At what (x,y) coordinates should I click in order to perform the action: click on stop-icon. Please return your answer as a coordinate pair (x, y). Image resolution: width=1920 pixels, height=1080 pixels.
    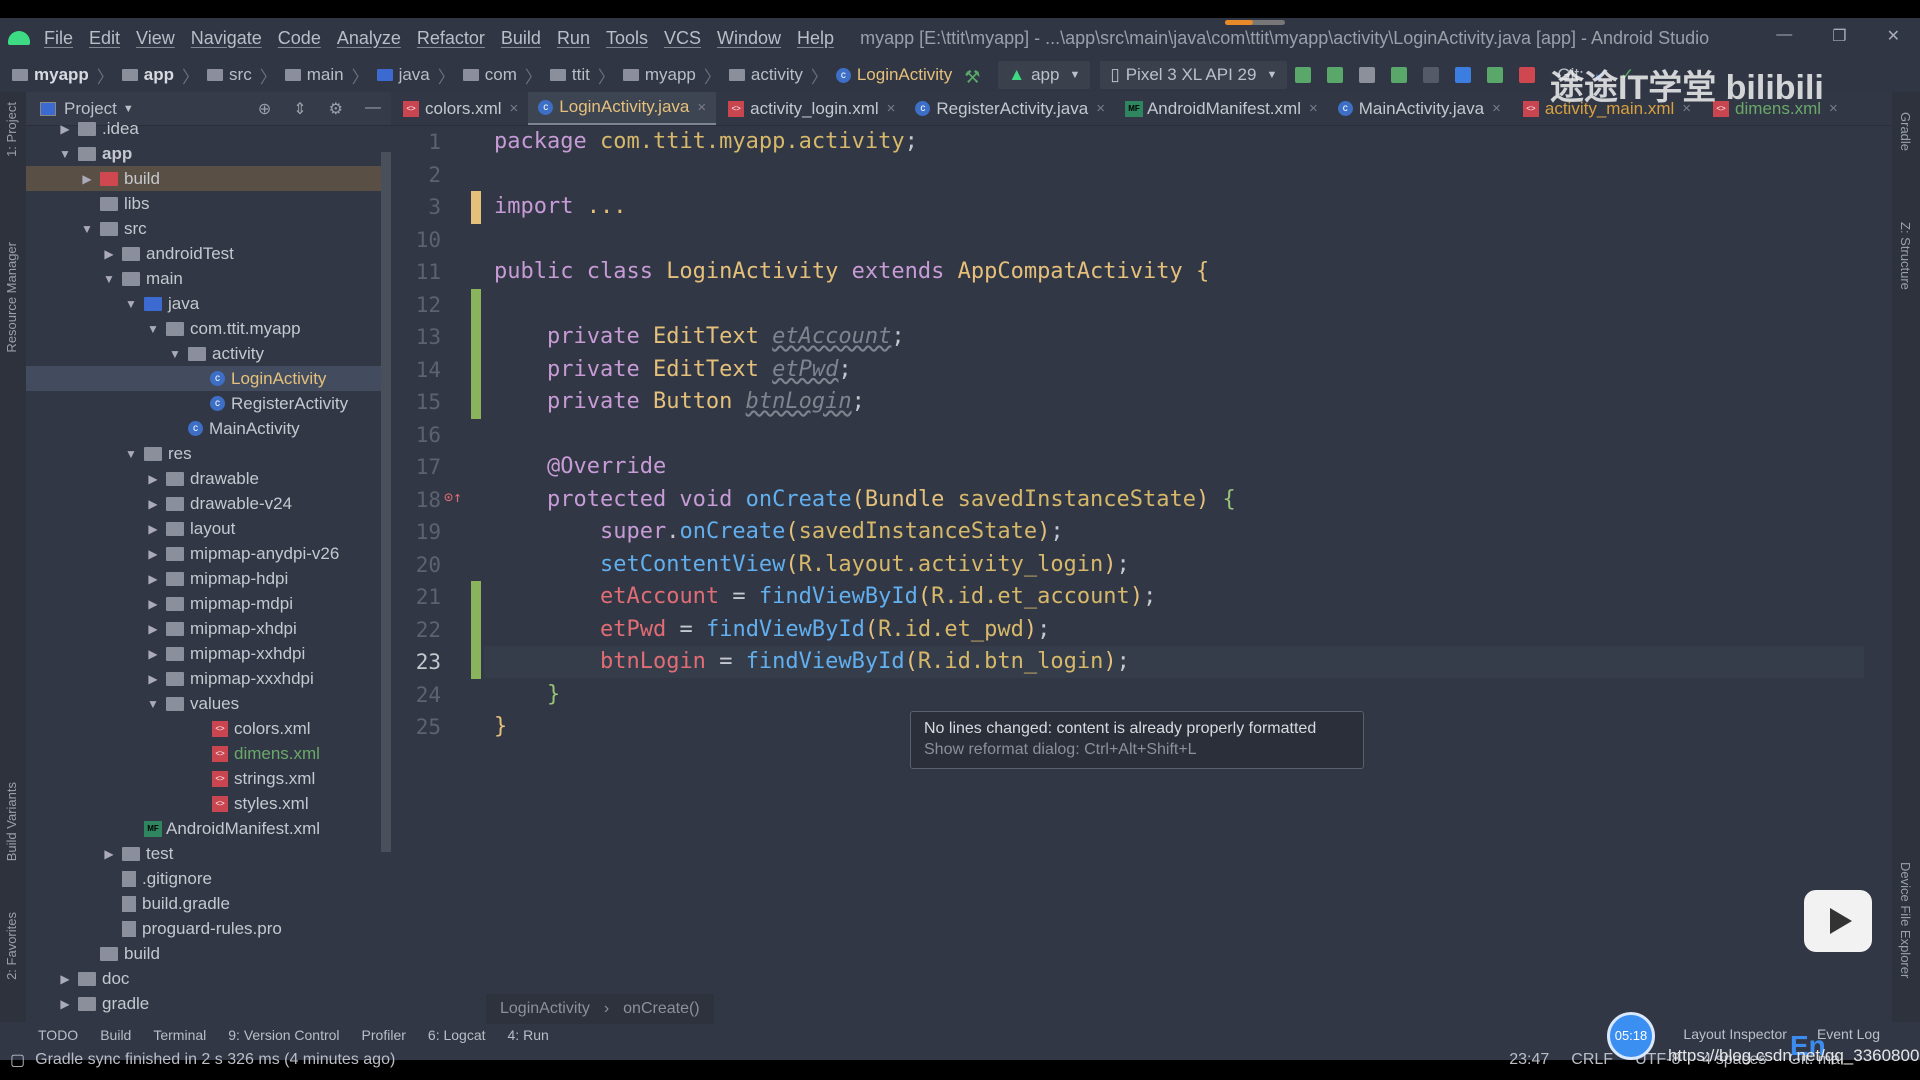
    Looking at the image, I should click on (1527, 75).